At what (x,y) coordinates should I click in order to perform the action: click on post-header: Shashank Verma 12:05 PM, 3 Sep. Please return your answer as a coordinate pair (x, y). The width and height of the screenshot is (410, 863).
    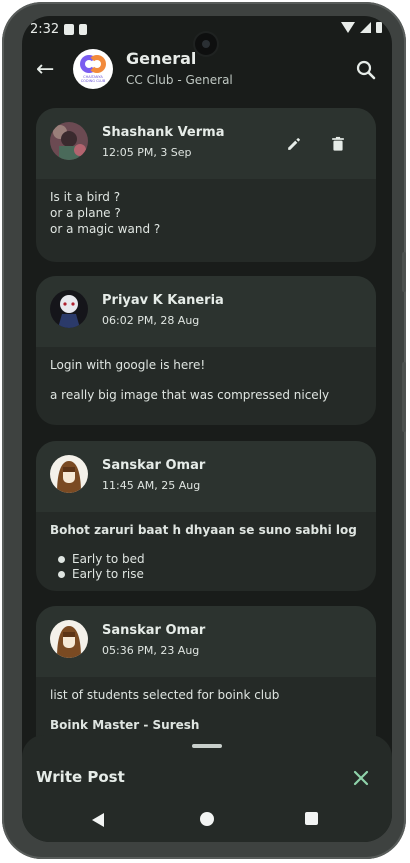
    Looking at the image, I should click on (206, 143).